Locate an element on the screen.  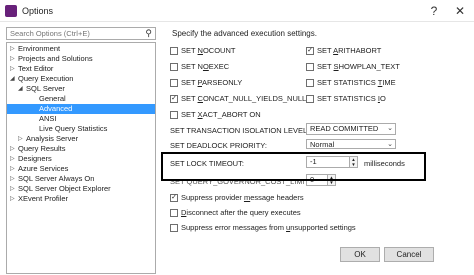
search-icon: ⚲ is located at coordinates (148, 33).